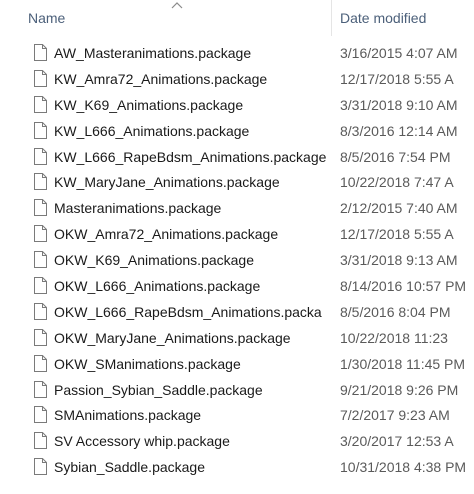 The height and width of the screenshot is (494, 474). I want to click on date-modified-column-header: Date modified, so click(383, 18).